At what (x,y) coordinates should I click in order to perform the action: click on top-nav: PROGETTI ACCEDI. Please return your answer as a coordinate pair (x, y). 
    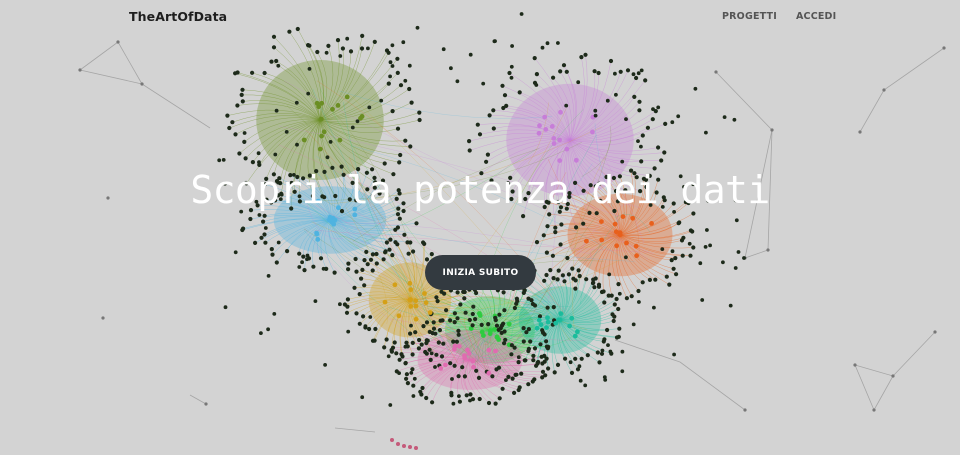
    Looking at the image, I should click on (779, 16).